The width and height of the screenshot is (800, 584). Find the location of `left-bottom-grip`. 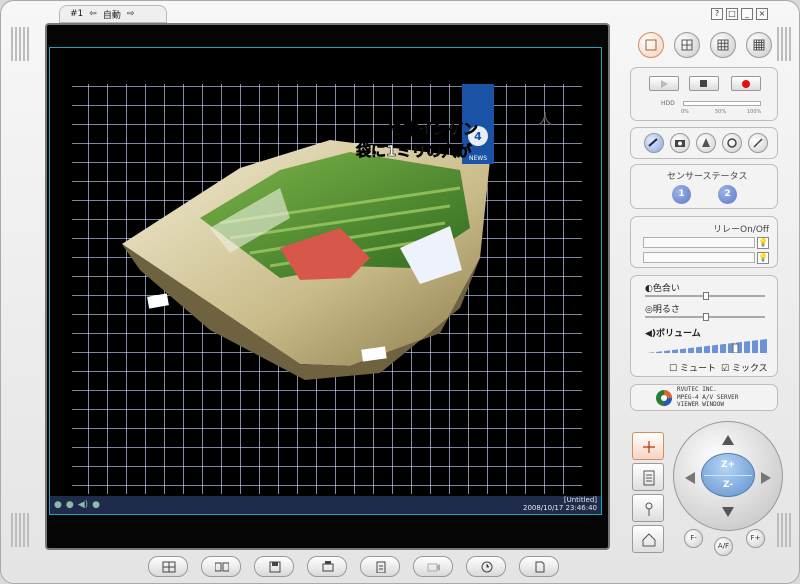

left-bottom-grip is located at coordinates (20, 530).